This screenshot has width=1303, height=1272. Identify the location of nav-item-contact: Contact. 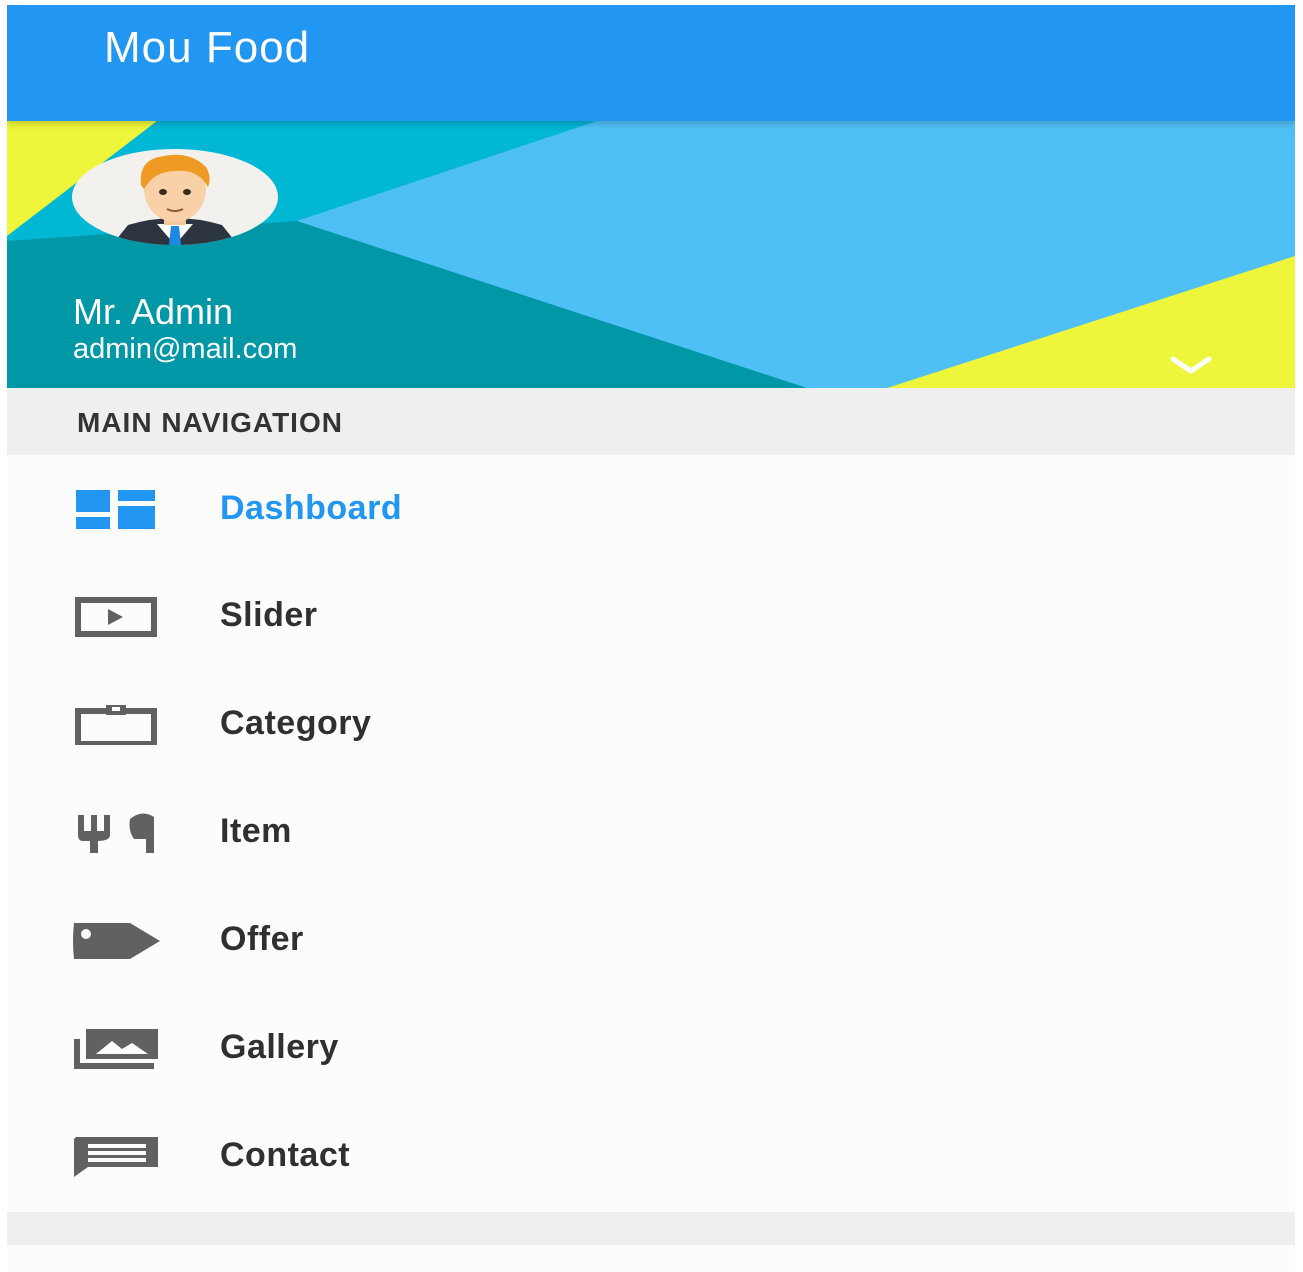
(651, 1157).